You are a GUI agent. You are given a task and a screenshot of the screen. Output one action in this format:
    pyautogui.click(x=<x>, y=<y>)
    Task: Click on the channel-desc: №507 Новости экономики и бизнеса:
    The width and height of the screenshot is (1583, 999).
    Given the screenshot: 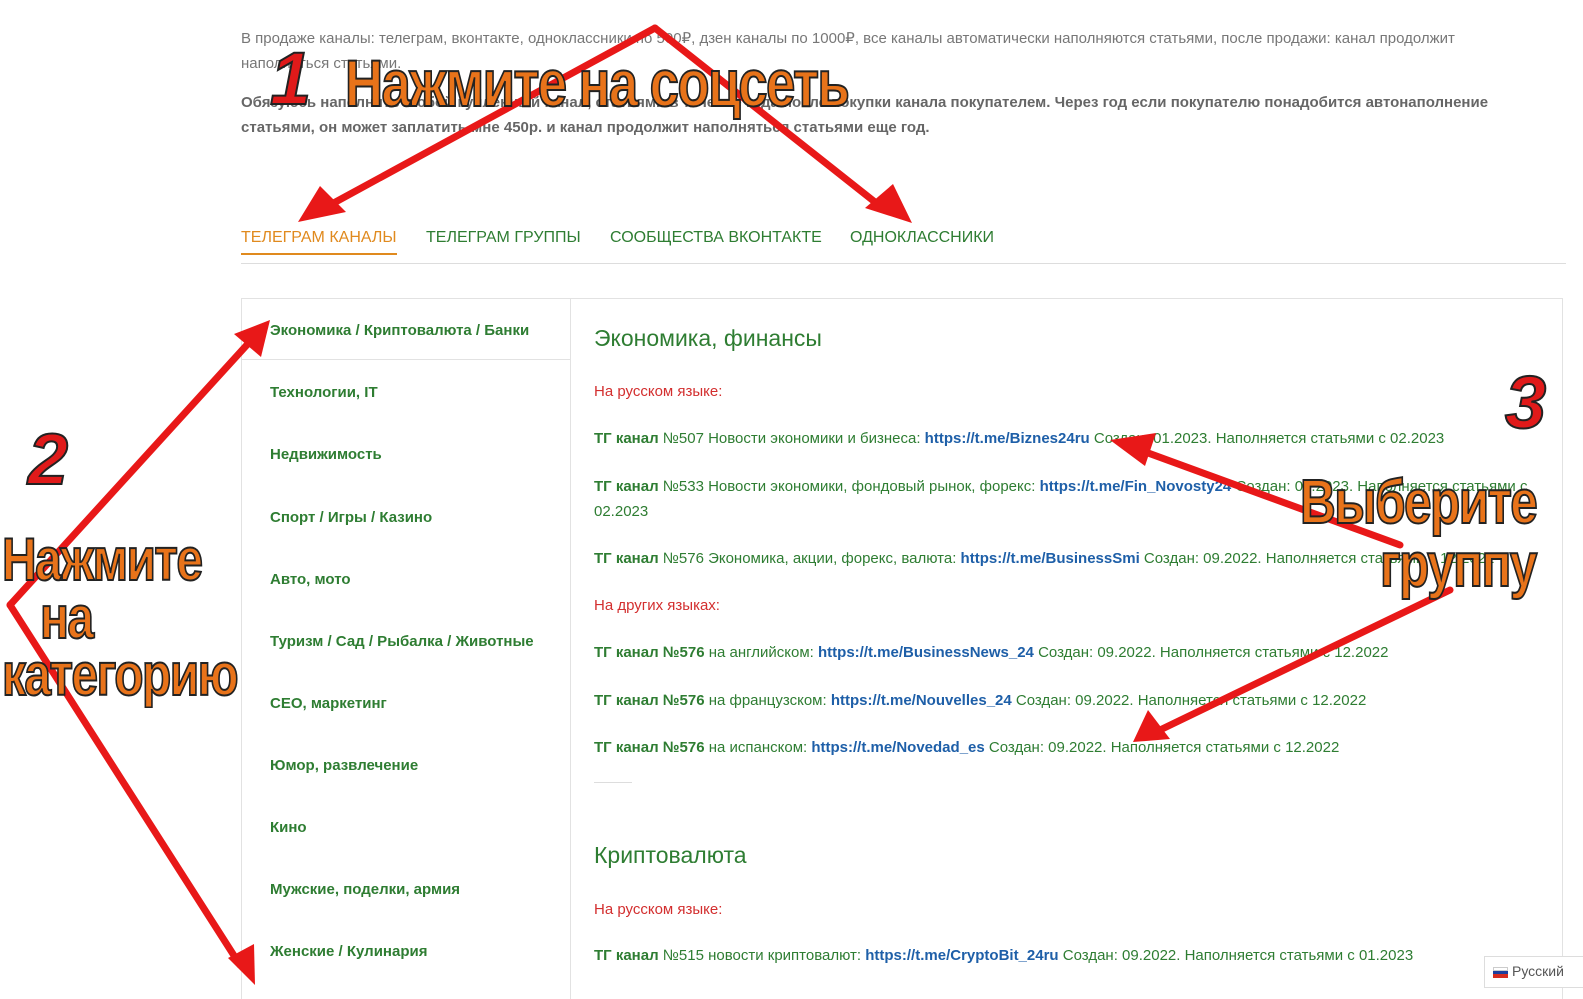 What is the action you would take?
    pyautogui.click(x=791, y=438)
    